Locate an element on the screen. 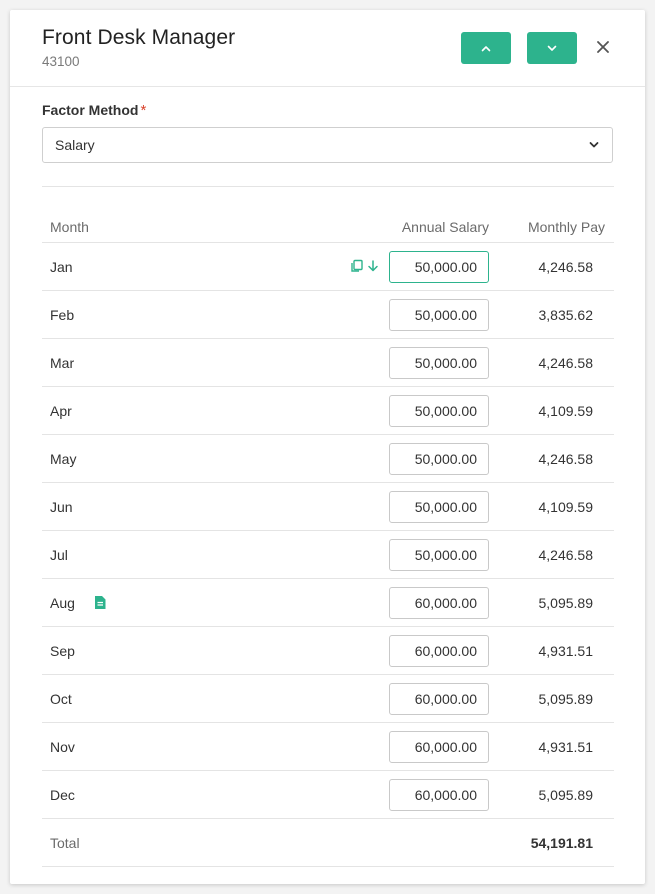 The height and width of the screenshot is (894, 655). note-icon is located at coordinates (100, 602).